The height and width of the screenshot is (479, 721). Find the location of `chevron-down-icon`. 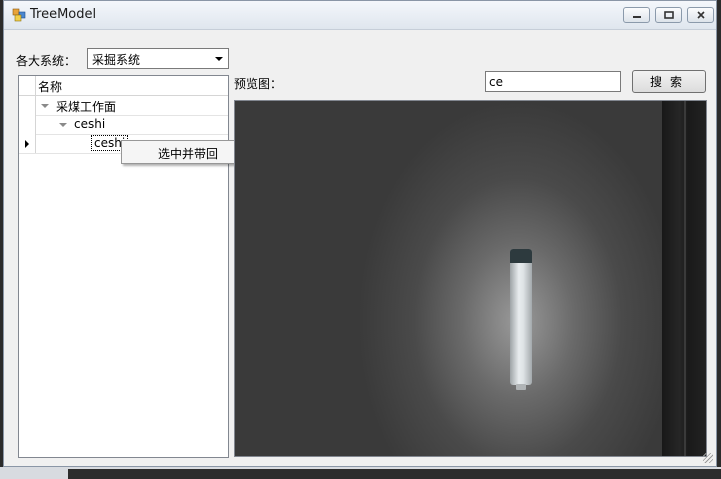

chevron-down-icon is located at coordinates (219, 59).